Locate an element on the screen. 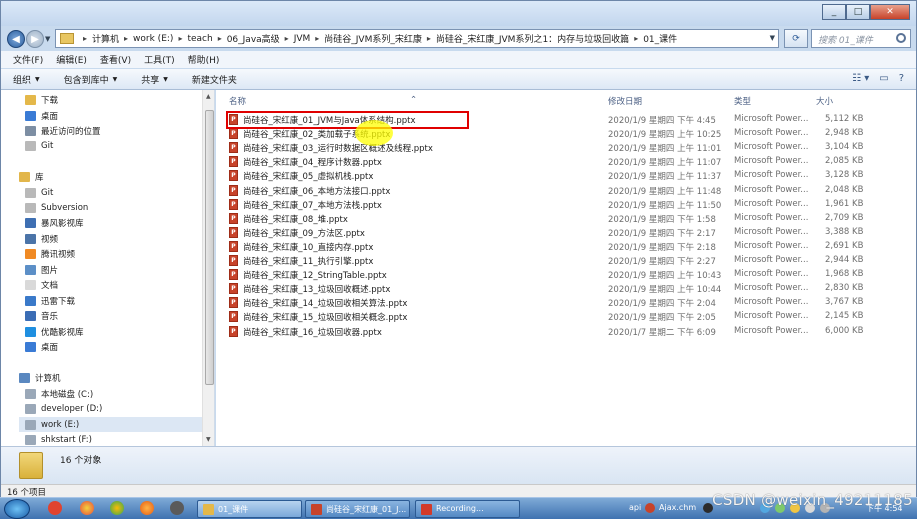 The image size is (917, 519). file-name: 尚硅谷_宋红康_15_垃圾回收相关概念.pptx is located at coordinates (325, 318).